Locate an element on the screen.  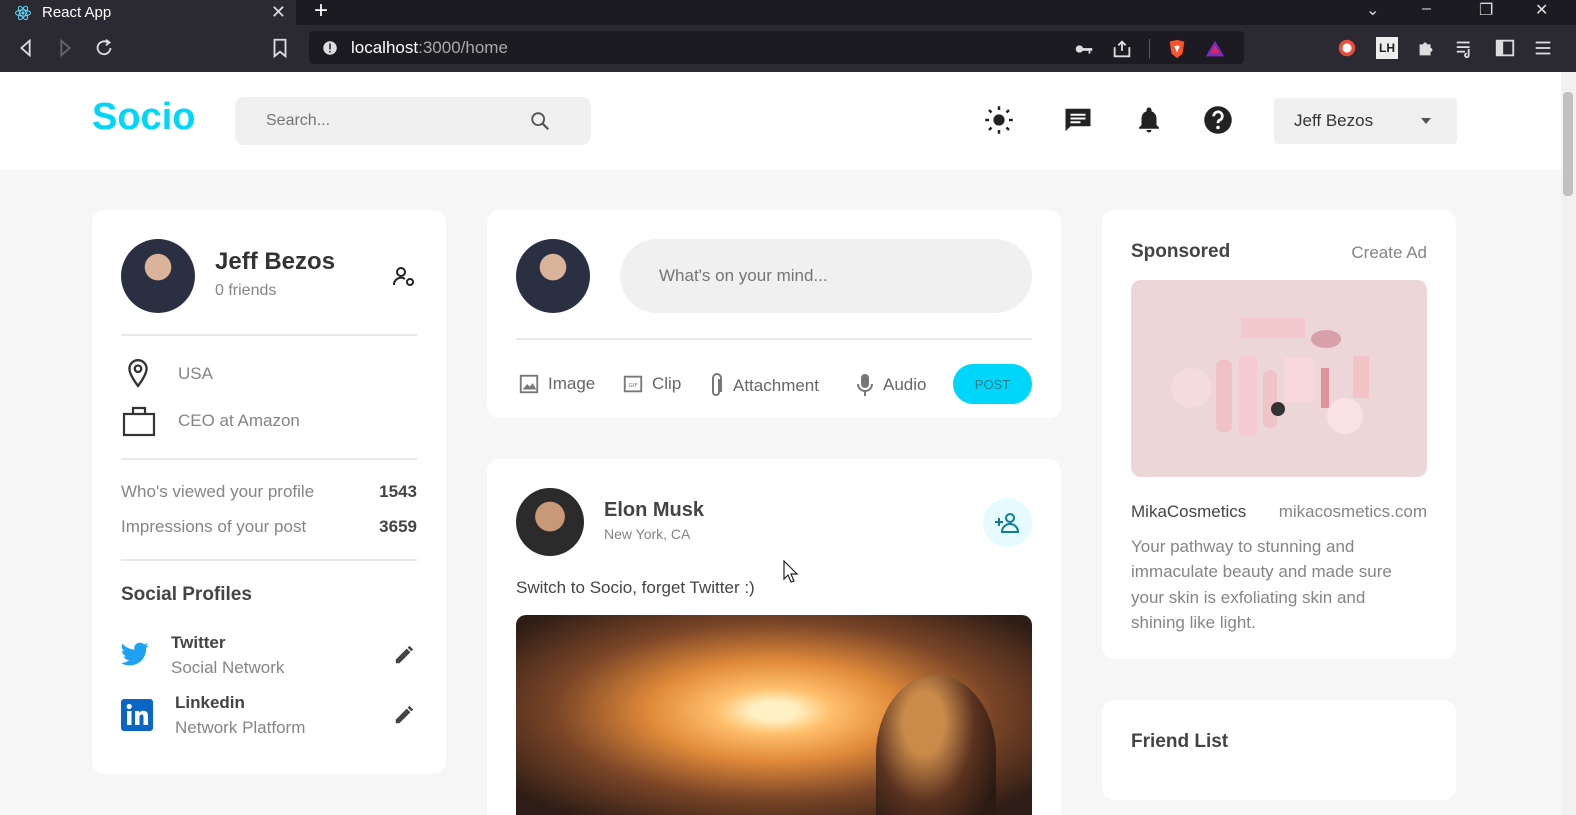
manage-account-icon is located at coordinates (404, 277).